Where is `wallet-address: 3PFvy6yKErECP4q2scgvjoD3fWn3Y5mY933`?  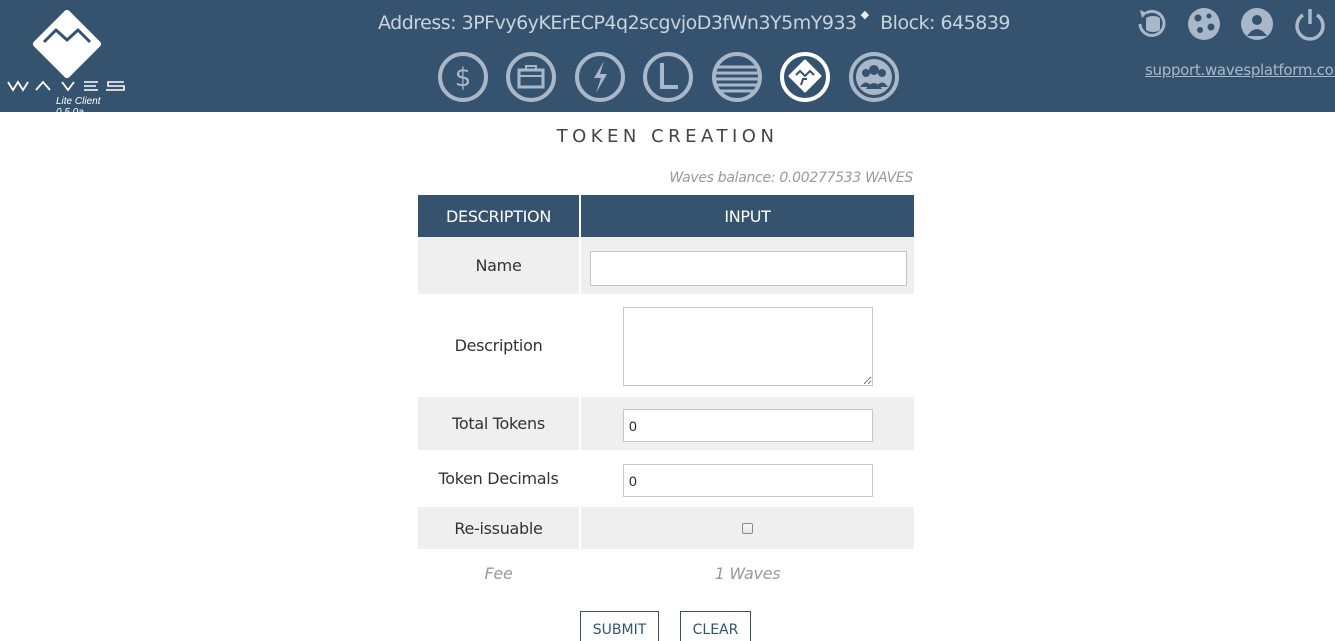
wallet-address: 3PFvy6yKErECP4q2scgvjoD3fWn3Y5mY933 is located at coordinates (659, 23).